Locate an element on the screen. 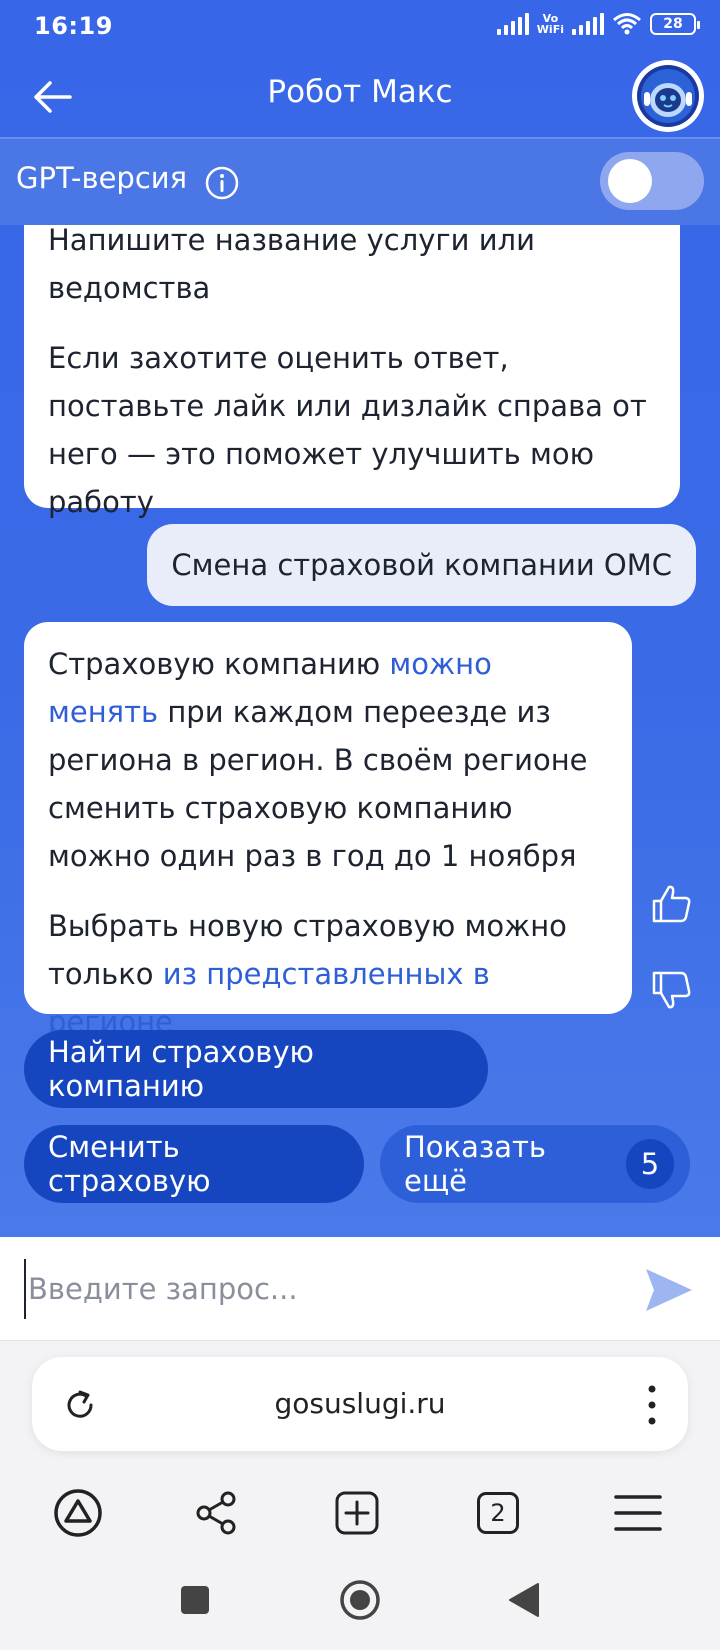 The height and width of the screenshot is (1650, 720). nav-back-button is located at coordinates (524, 1600).